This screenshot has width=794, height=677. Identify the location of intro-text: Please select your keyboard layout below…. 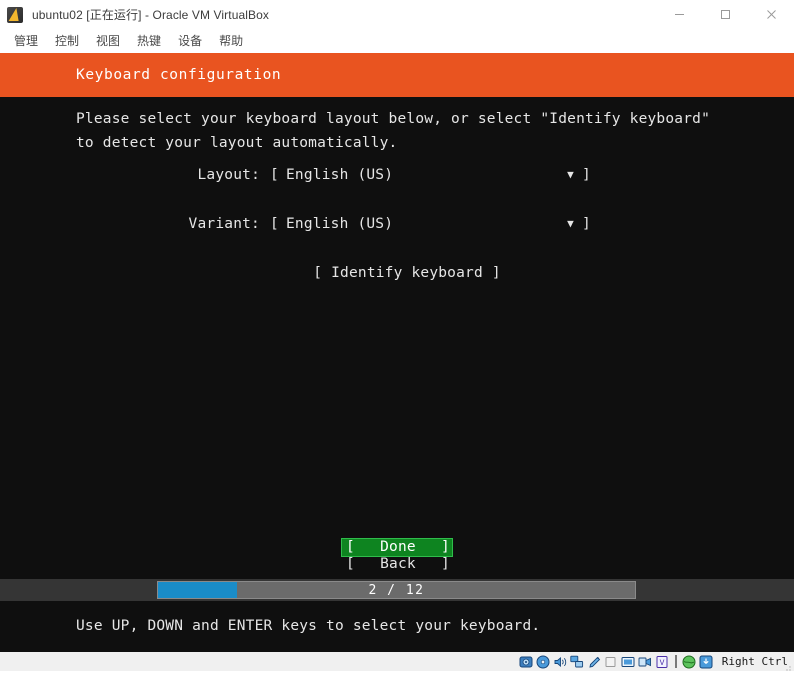
(397, 131).